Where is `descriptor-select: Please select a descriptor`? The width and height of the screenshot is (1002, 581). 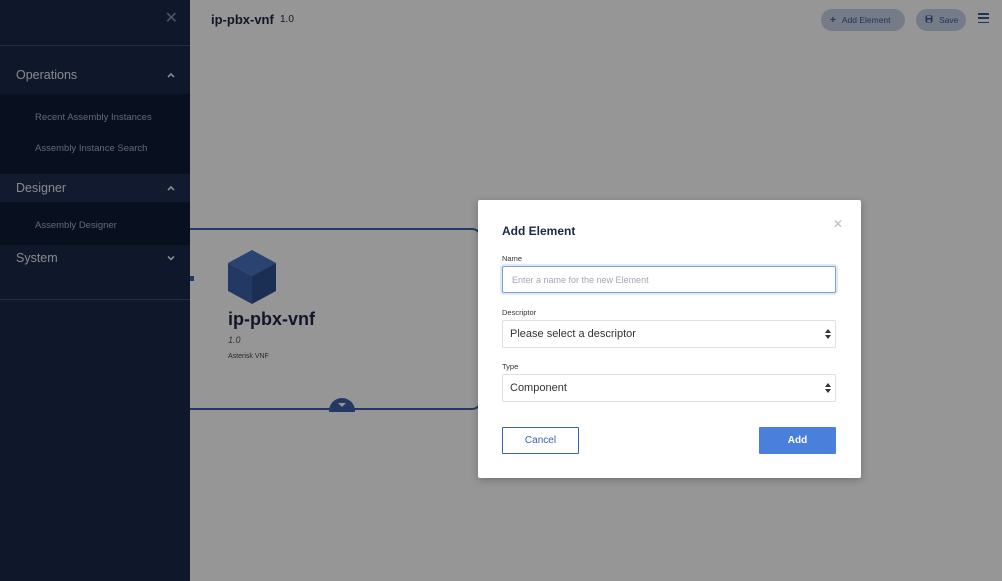 descriptor-select: Please select a descriptor is located at coordinates (669, 334).